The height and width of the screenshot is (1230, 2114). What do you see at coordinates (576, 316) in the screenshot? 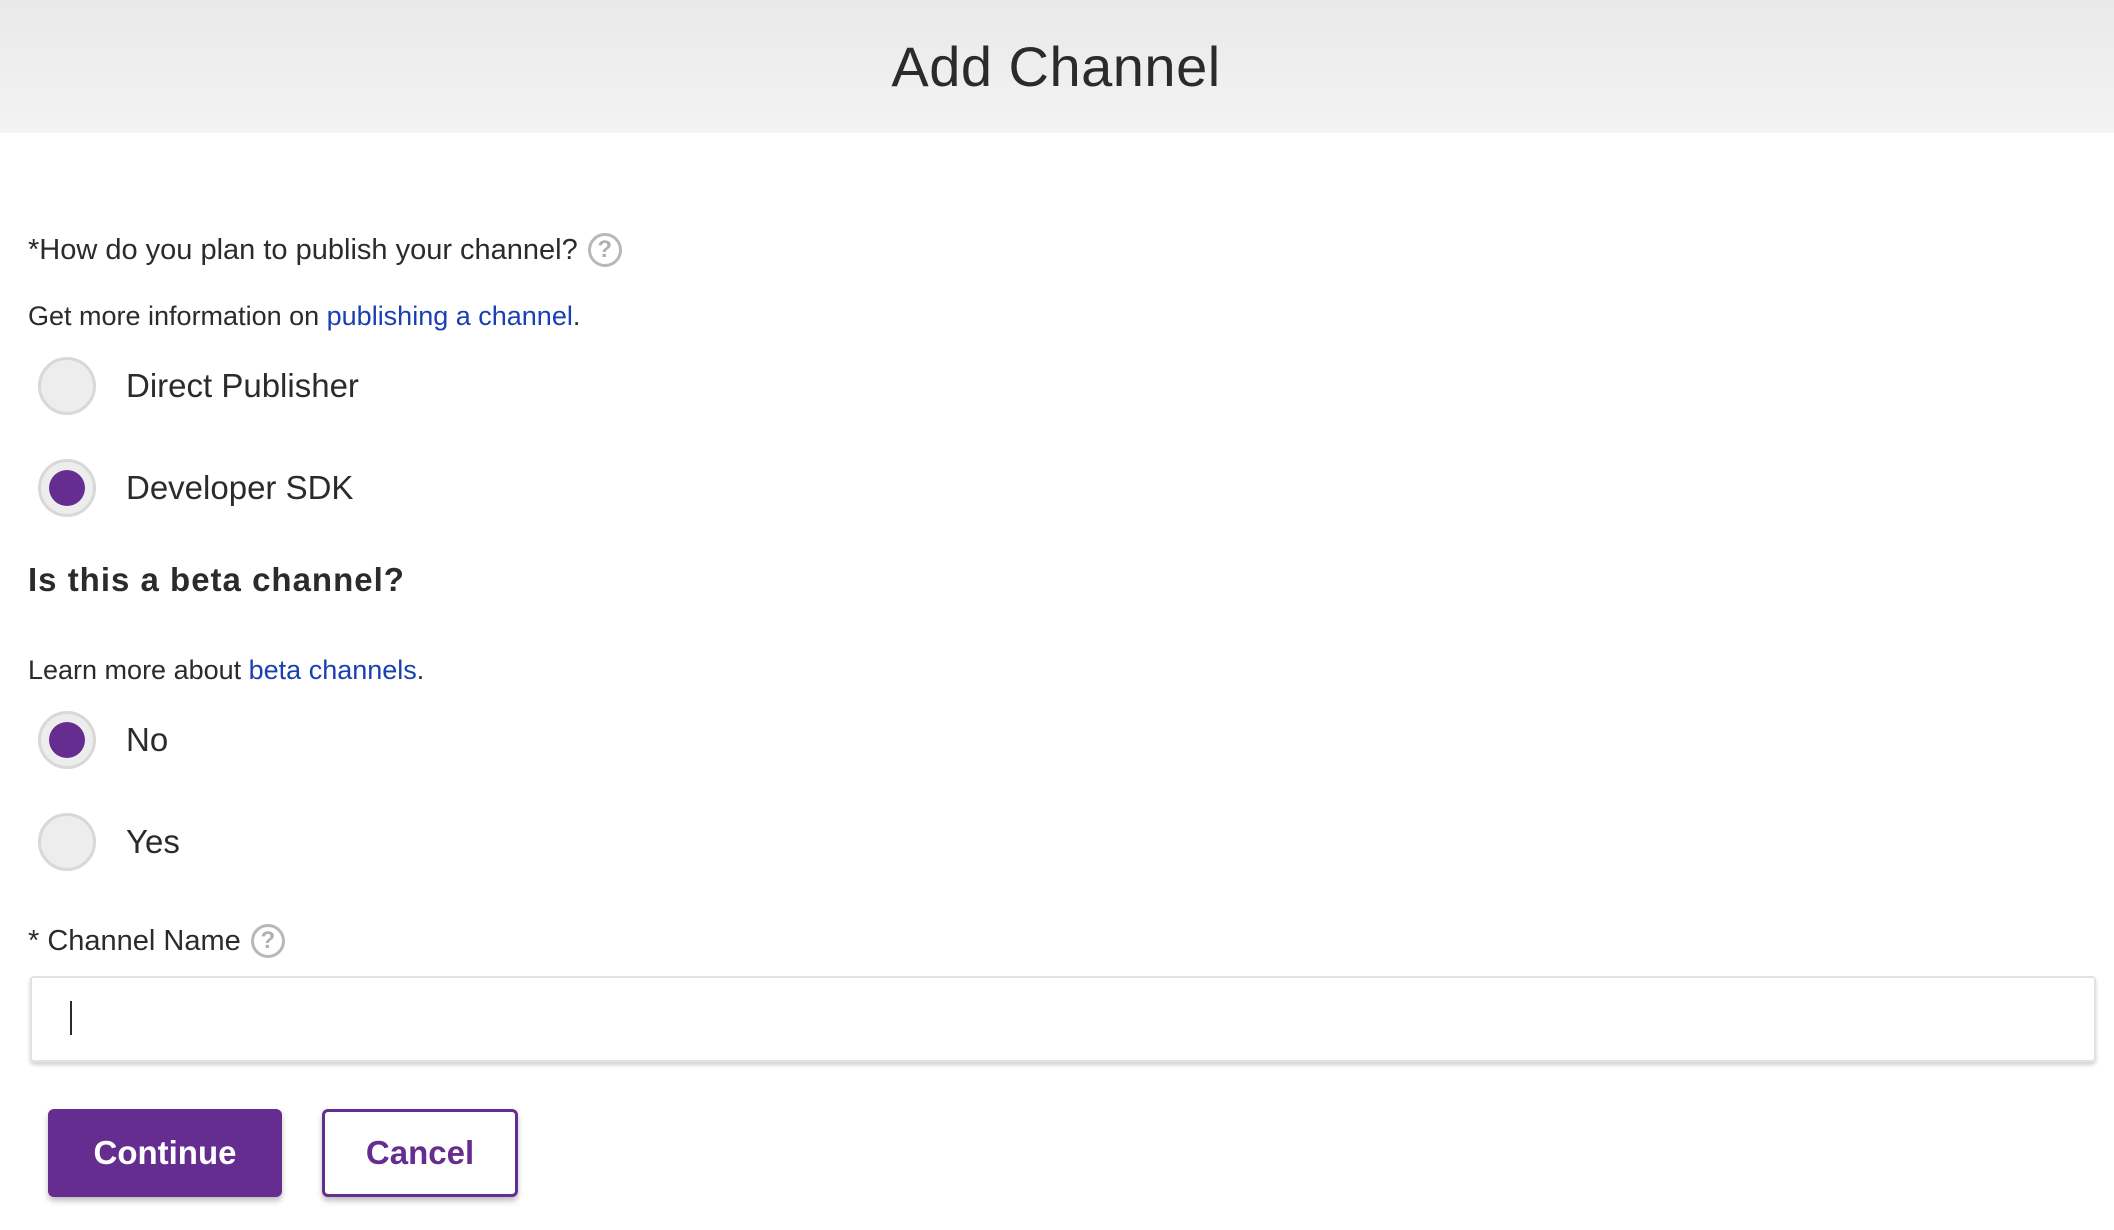
I see `publish-info-suffix: .` at bounding box center [576, 316].